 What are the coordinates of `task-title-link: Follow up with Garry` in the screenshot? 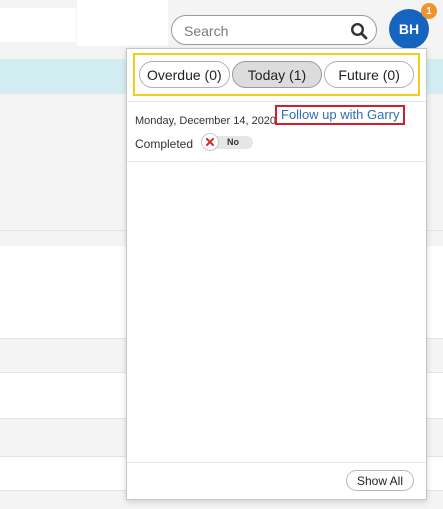 It's located at (340, 115).